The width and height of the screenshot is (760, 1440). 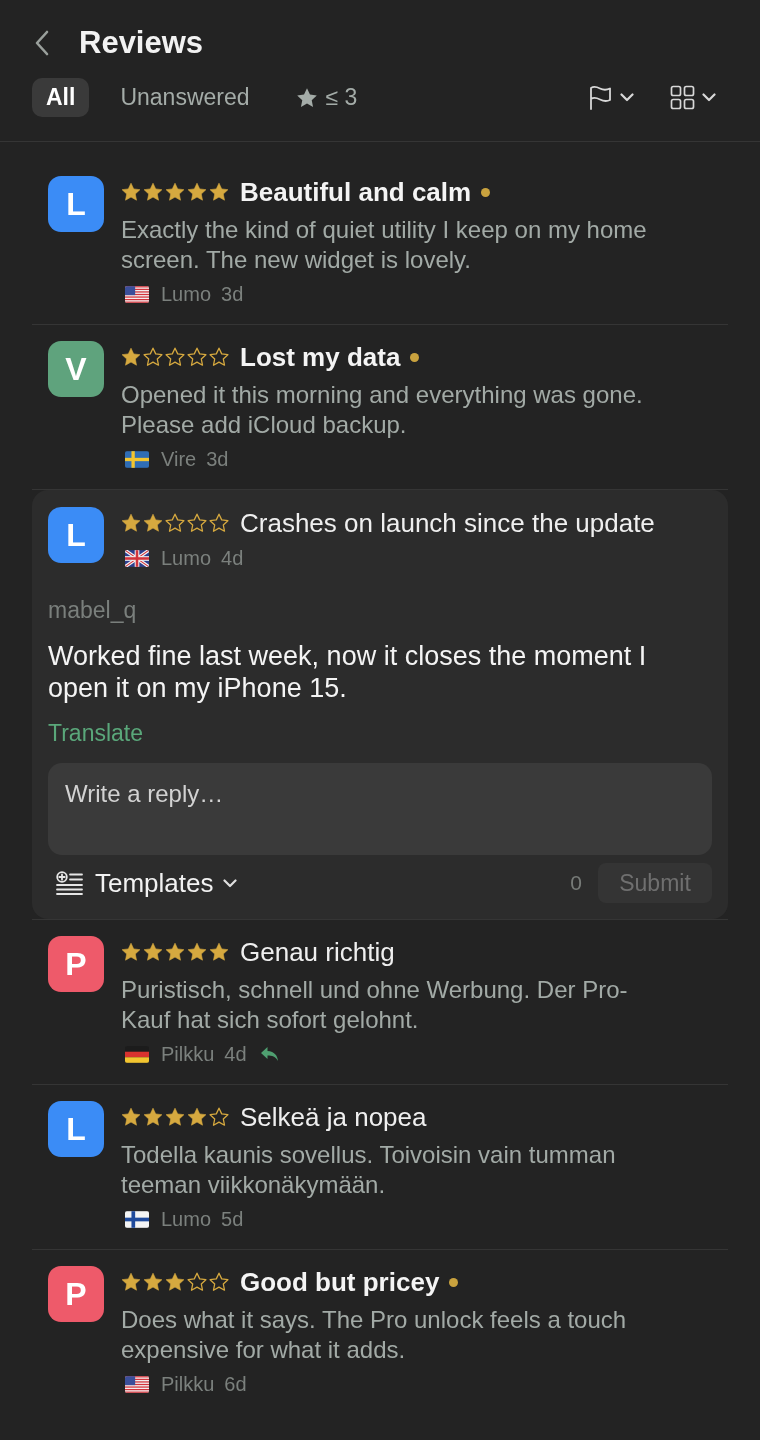 I want to click on review-text: Puristisch, schnell und ohne Werbung. Der Pro-Kauf hat sich sofort gelohnt., so click(x=375, y=1005).